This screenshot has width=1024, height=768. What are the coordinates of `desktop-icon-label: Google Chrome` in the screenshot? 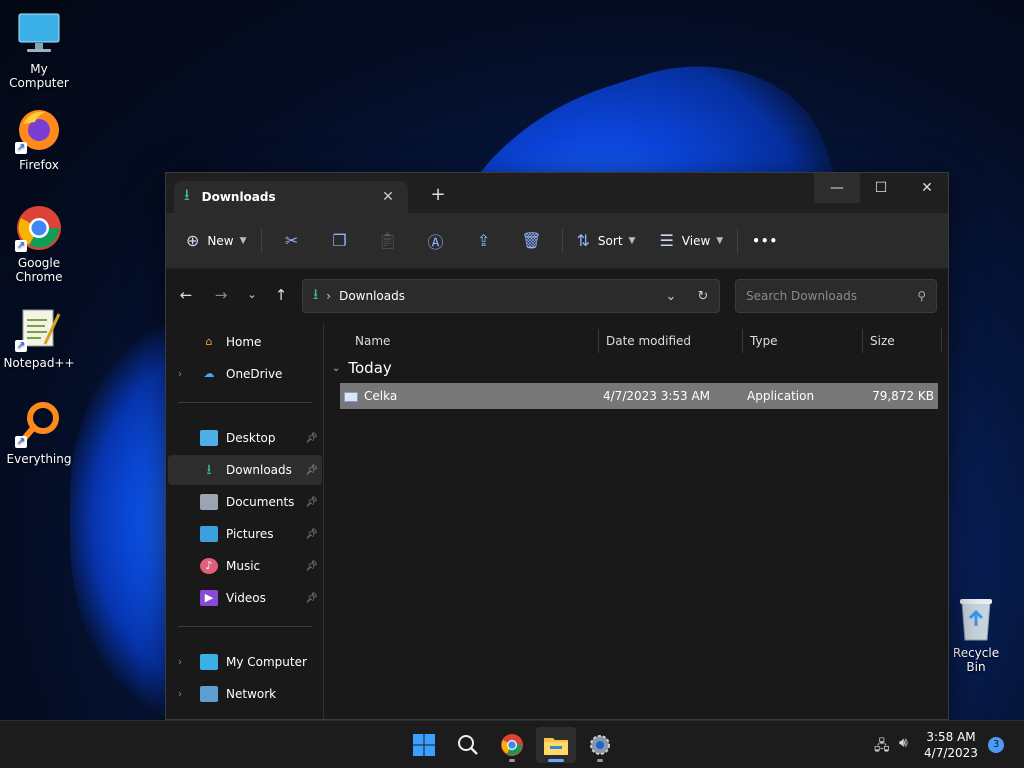 It's located at (39, 270).